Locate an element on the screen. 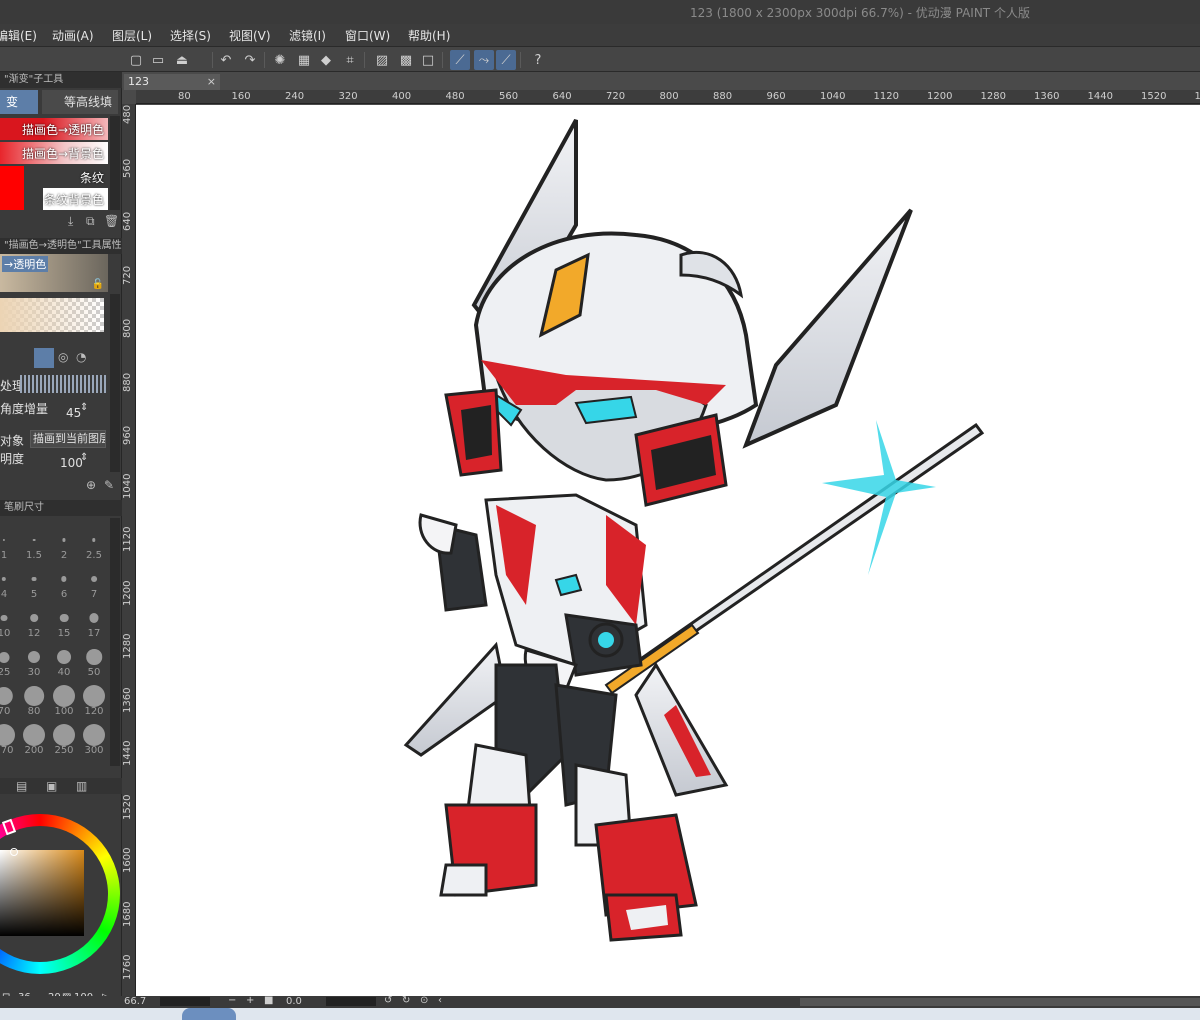 This screenshot has width=1200, height=1020. menu-filter: 滤镜(I) is located at coordinates (307, 35).